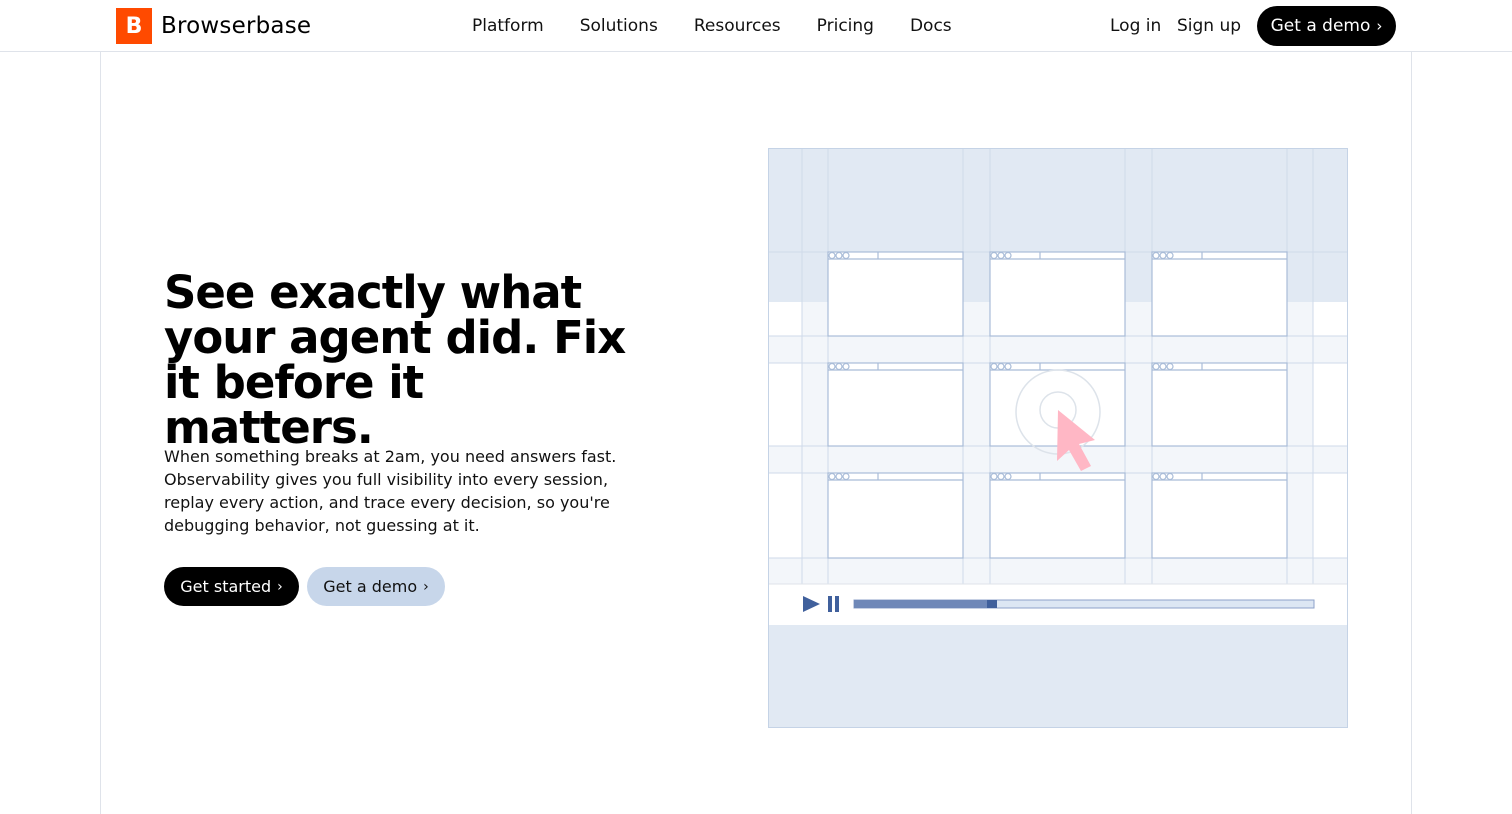 The height and width of the screenshot is (814, 1512). What do you see at coordinates (737, 26) in the screenshot?
I see `nav-item-resources: Resources` at bounding box center [737, 26].